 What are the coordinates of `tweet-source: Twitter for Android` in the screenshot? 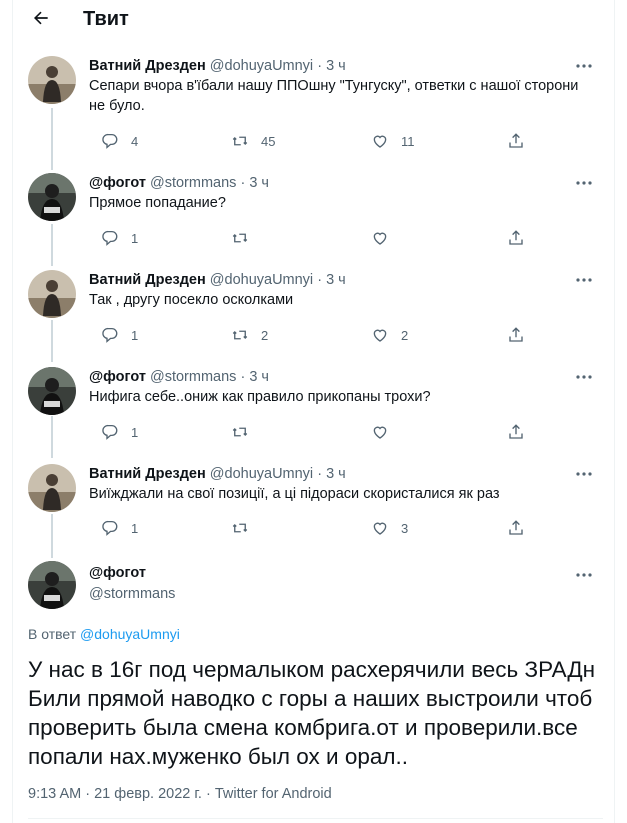 It's located at (273, 794).